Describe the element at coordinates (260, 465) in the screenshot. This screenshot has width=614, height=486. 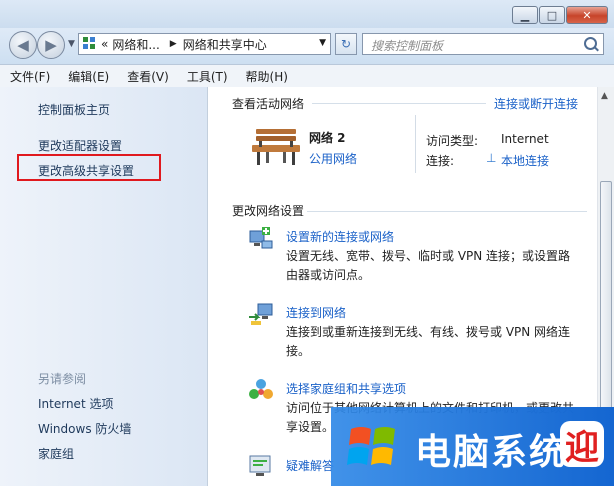
I see `troubleshoot-icon` at that location.